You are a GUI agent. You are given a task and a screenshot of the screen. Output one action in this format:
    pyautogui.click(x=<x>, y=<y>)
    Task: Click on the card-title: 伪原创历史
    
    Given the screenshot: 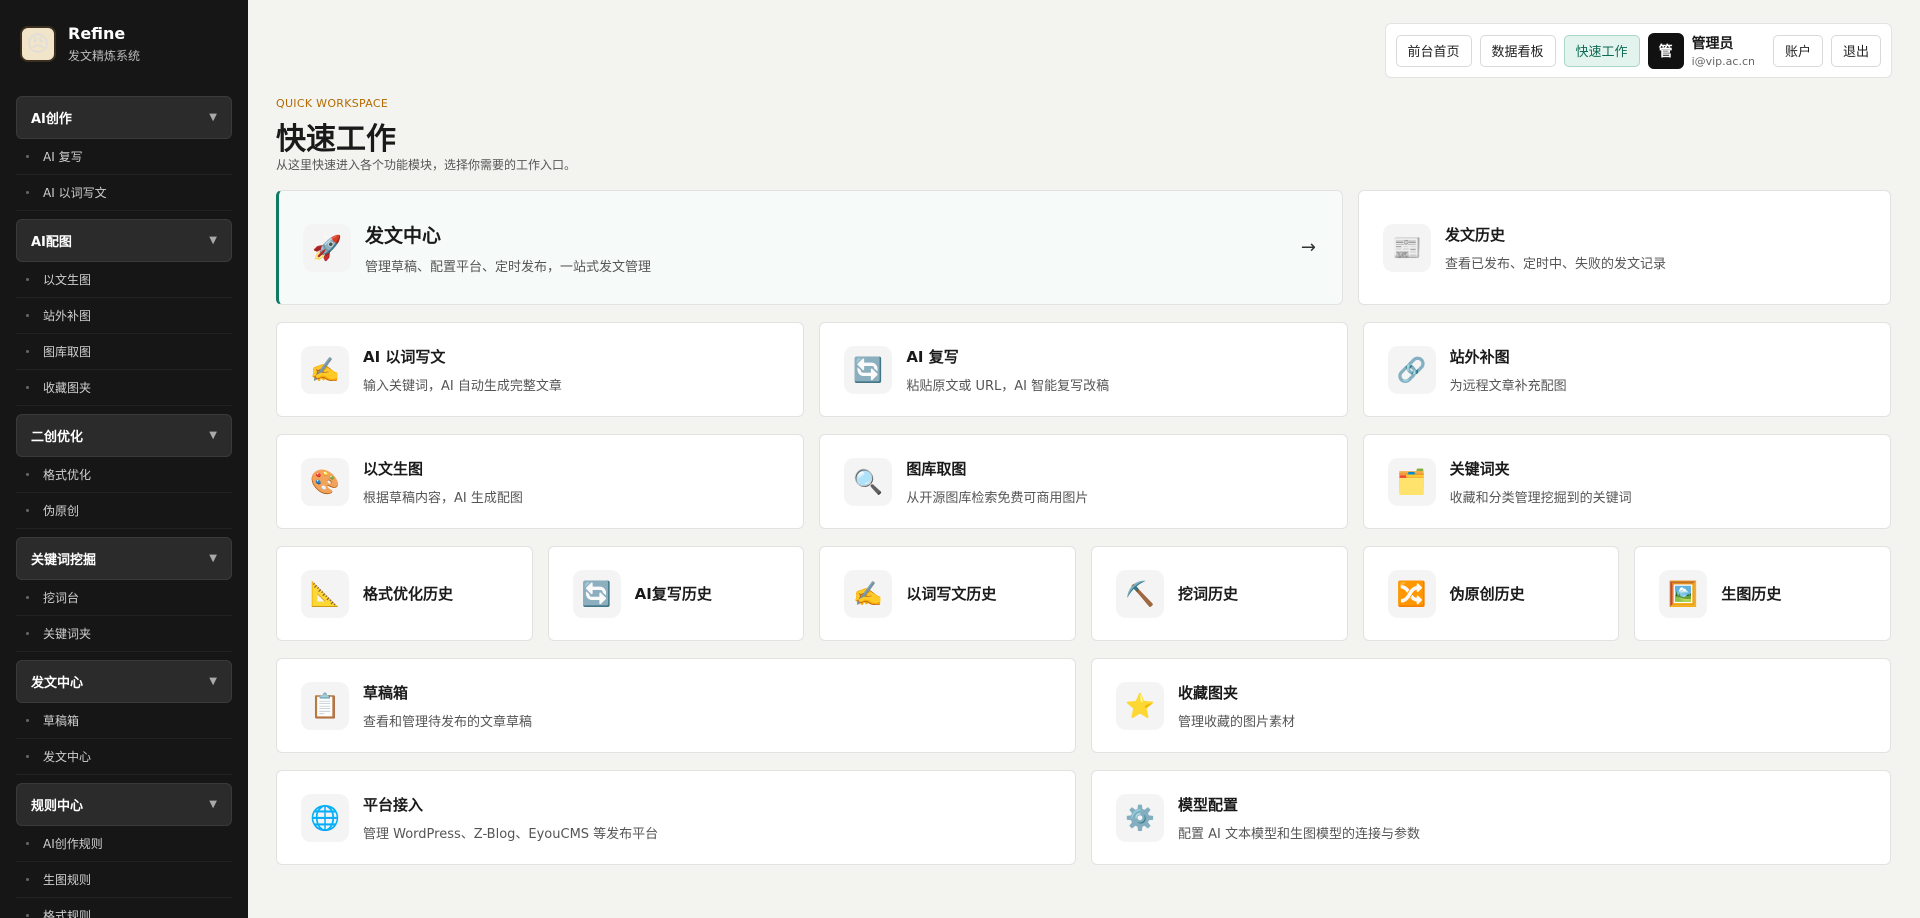 What is the action you would take?
    pyautogui.click(x=1487, y=594)
    